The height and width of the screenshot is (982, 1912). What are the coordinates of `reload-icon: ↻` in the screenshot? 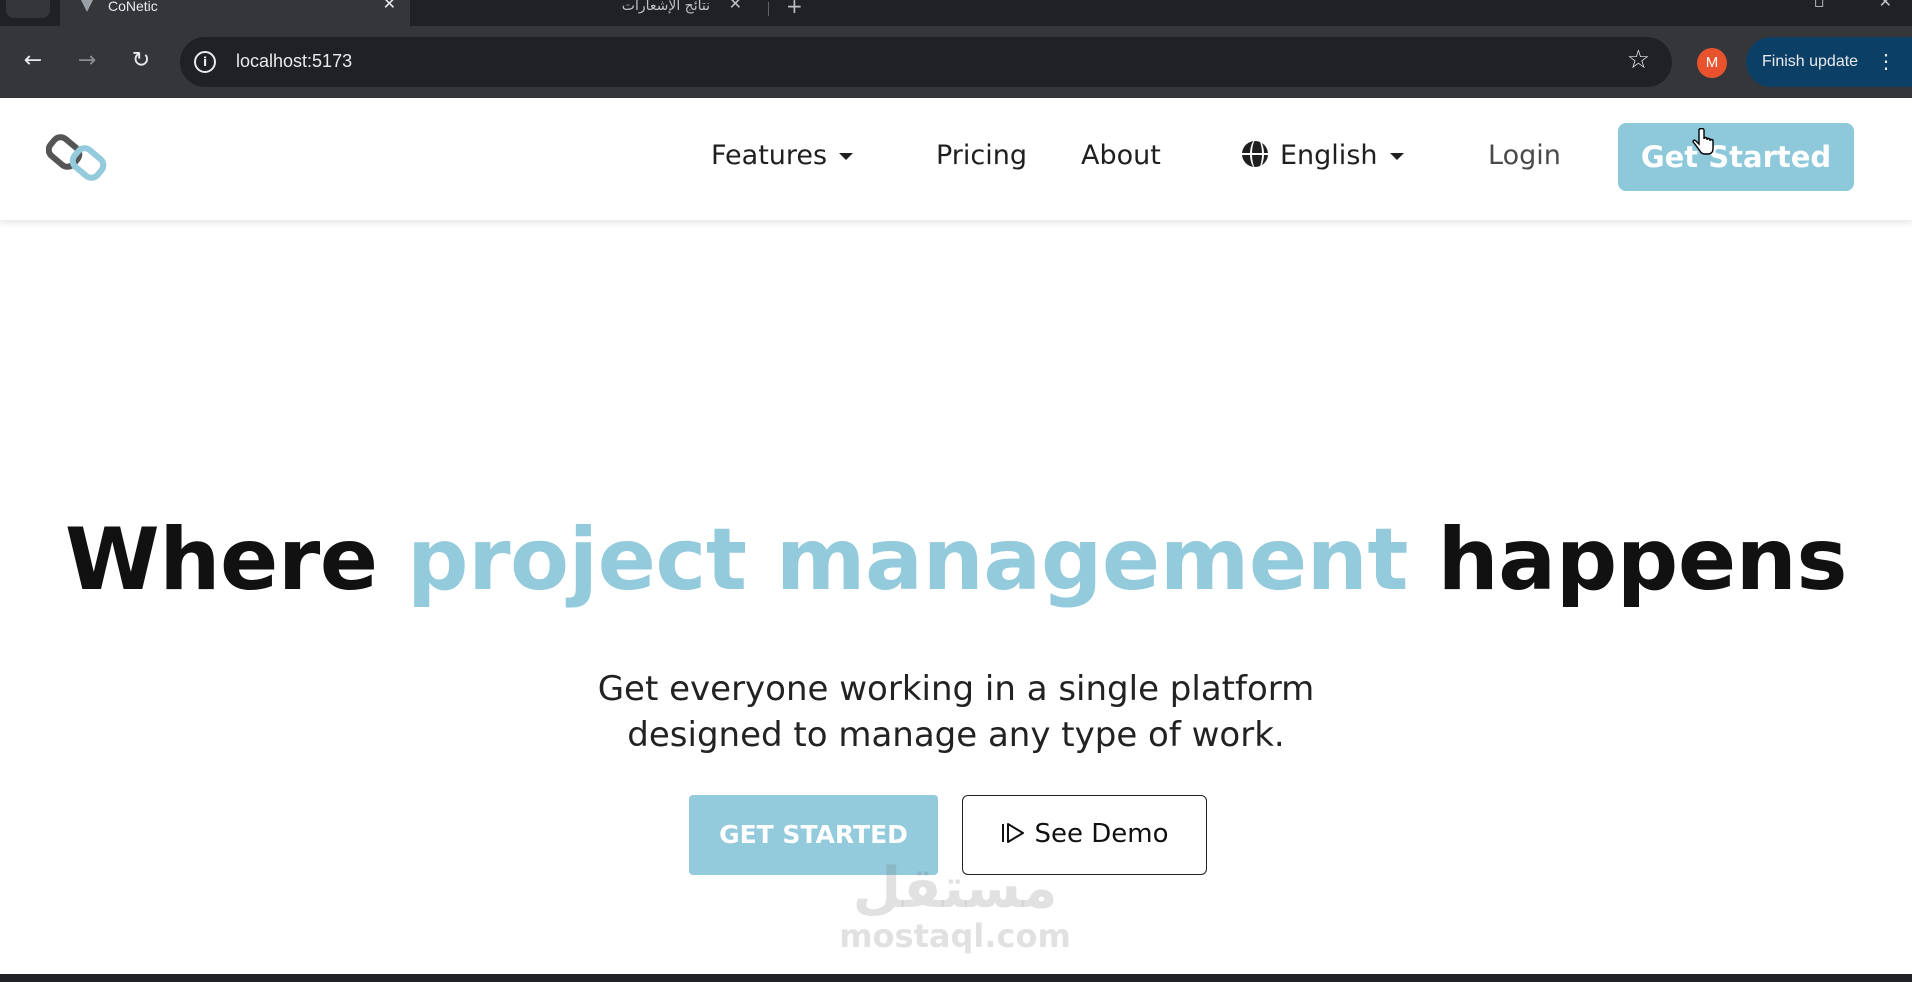 It's located at (141, 61).